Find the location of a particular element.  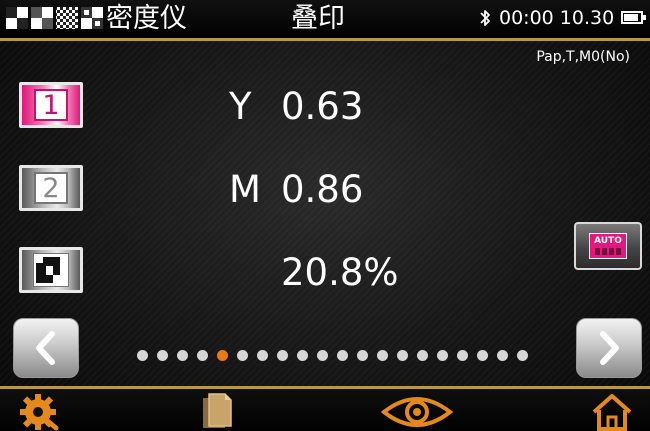

battery-level-fill is located at coordinates (631, 17).